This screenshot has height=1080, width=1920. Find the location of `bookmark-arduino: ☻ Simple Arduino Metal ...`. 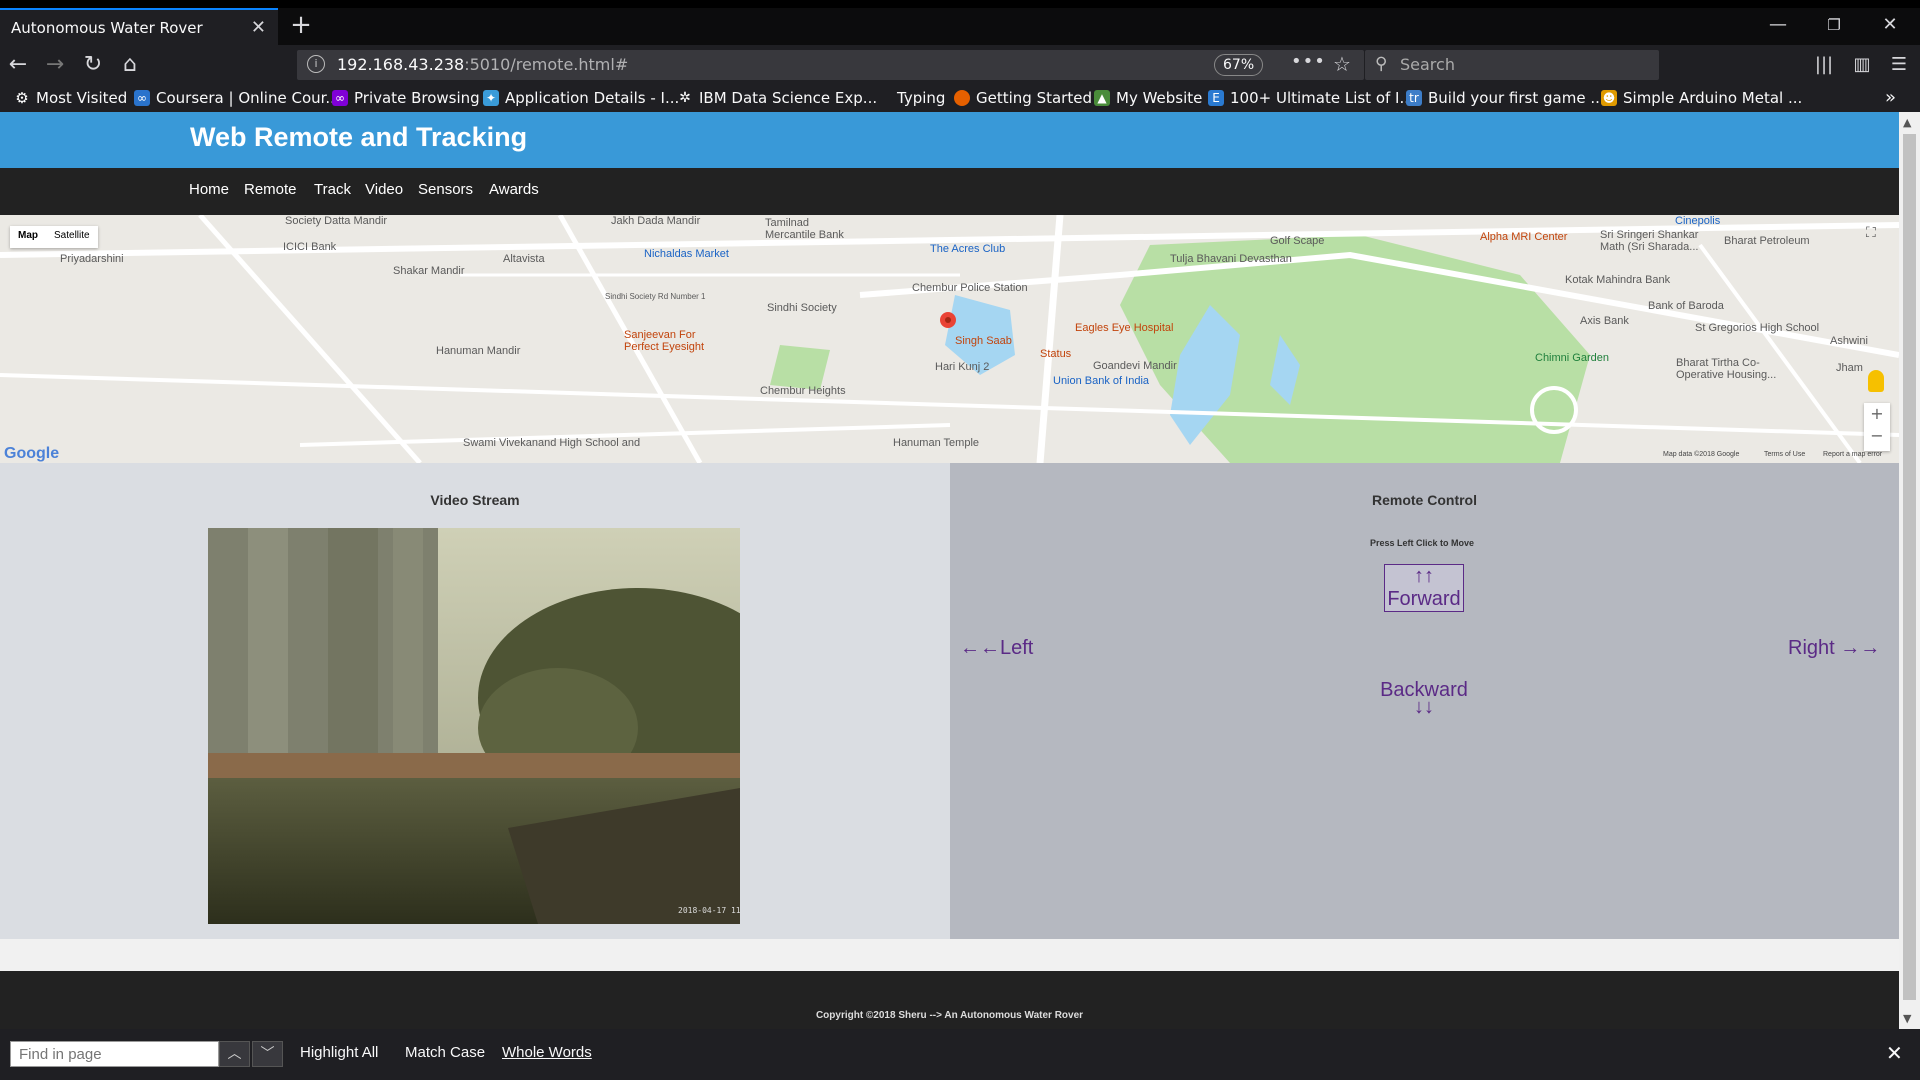

bookmark-arduino: ☻ Simple Arduino Metal ... is located at coordinates (1701, 98).